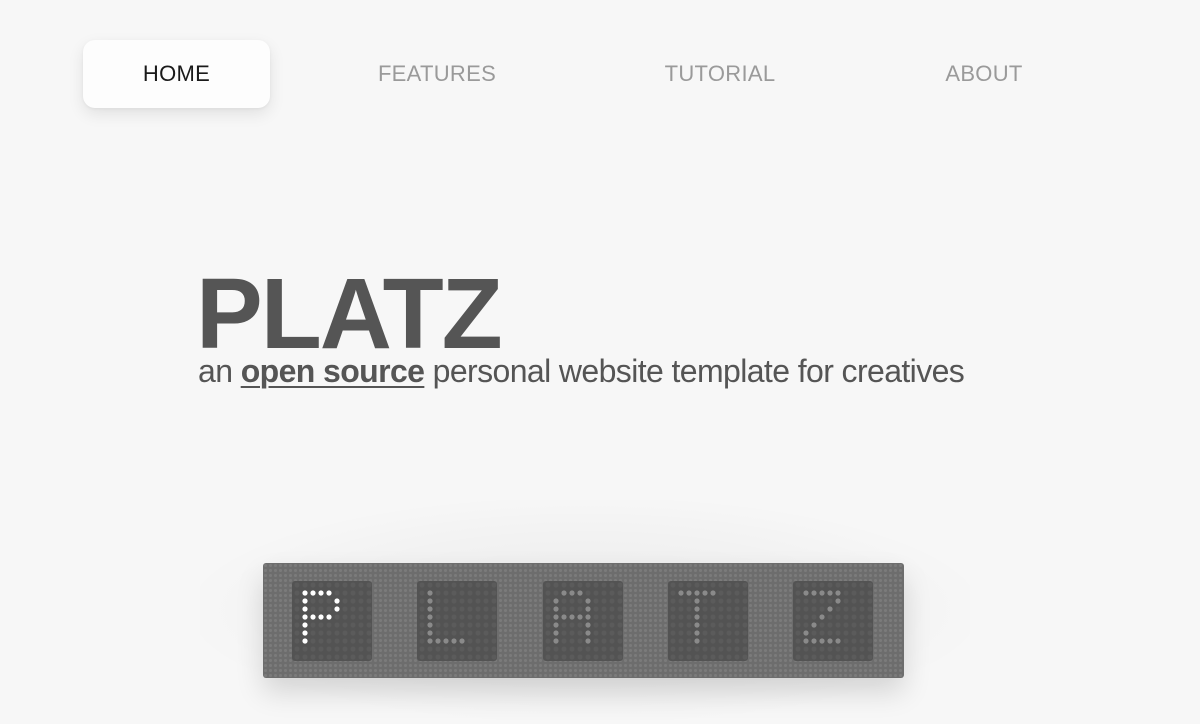 The width and height of the screenshot is (1200, 724). What do you see at coordinates (332, 621) in the screenshot?
I see `letter-cell-p` at bounding box center [332, 621].